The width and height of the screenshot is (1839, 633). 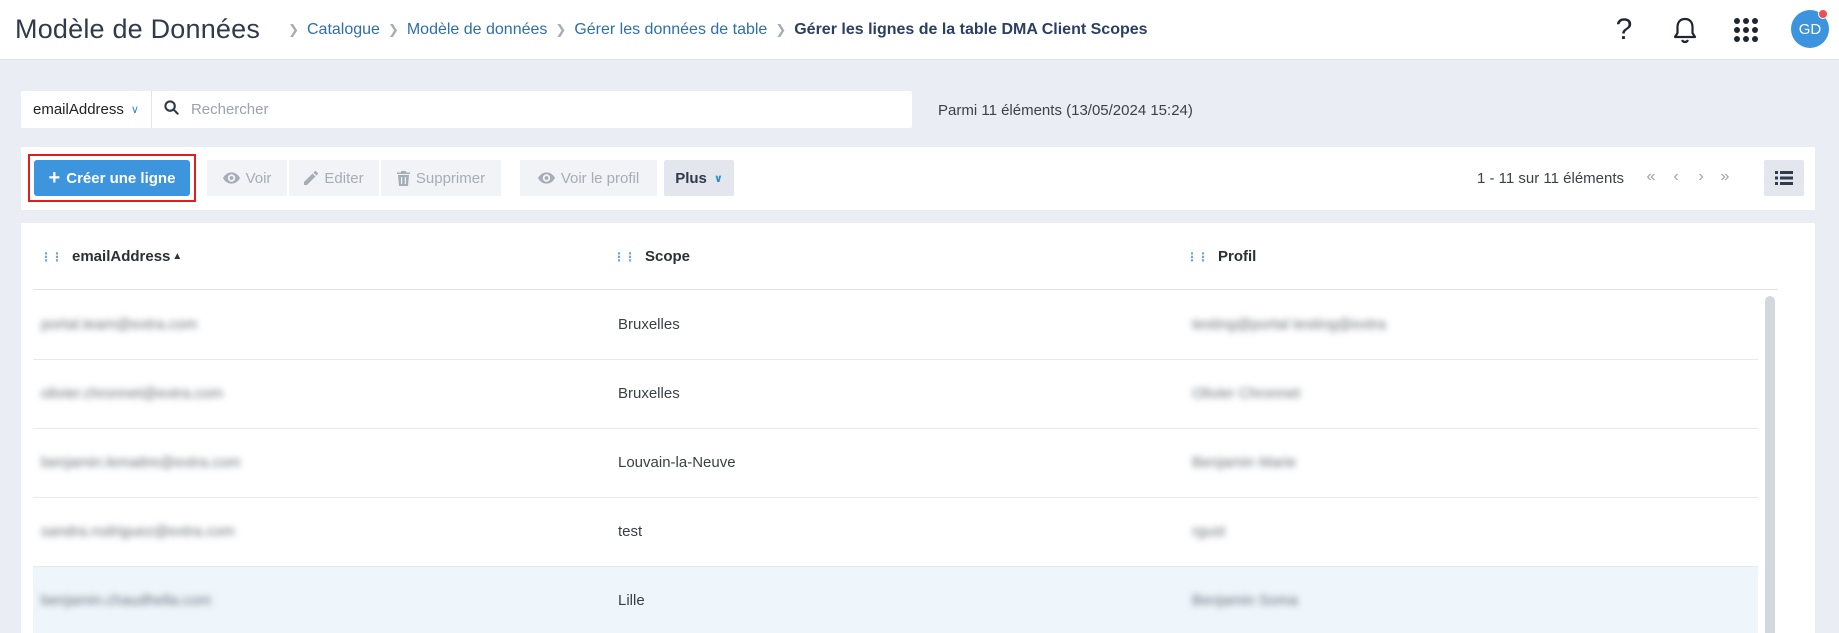 I want to click on app-title: Modèle de Données, so click(x=138, y=29).